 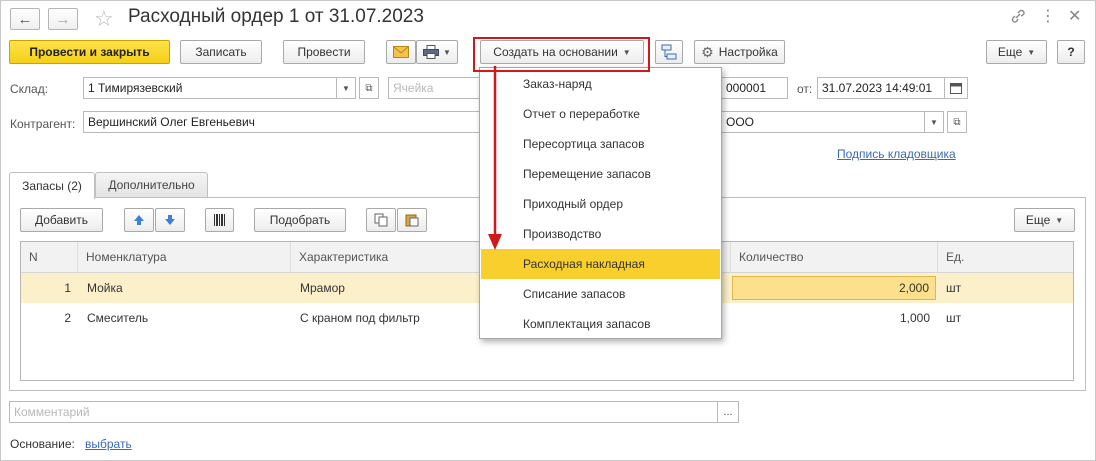 I want to click on warehouse-label: Склад:, so click(x=29, y=89).